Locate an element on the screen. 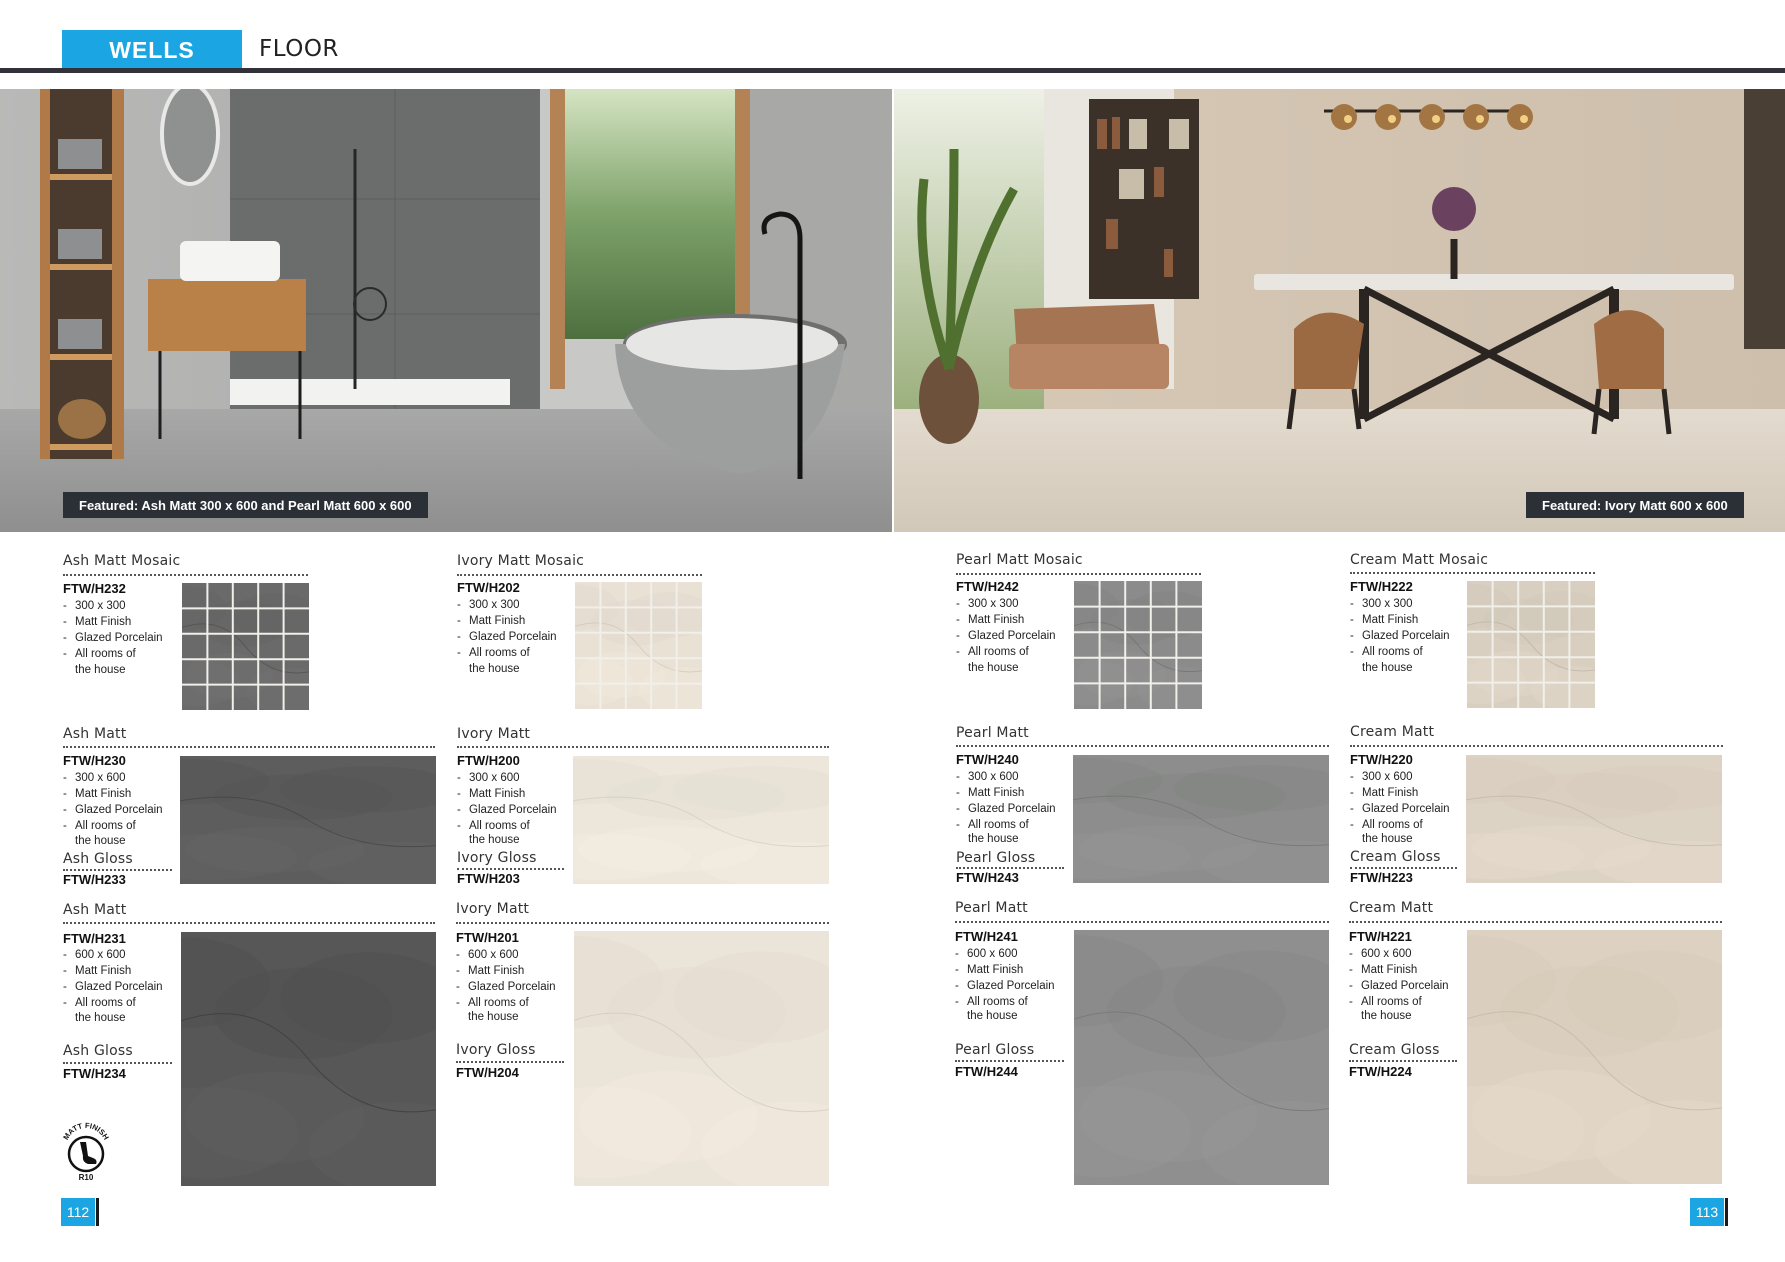 This screenshot has height=1262, width=1785. product-title-ivory-matt-mosaic: Ivory Matt Mosaic is located at coordinates (521, 561).